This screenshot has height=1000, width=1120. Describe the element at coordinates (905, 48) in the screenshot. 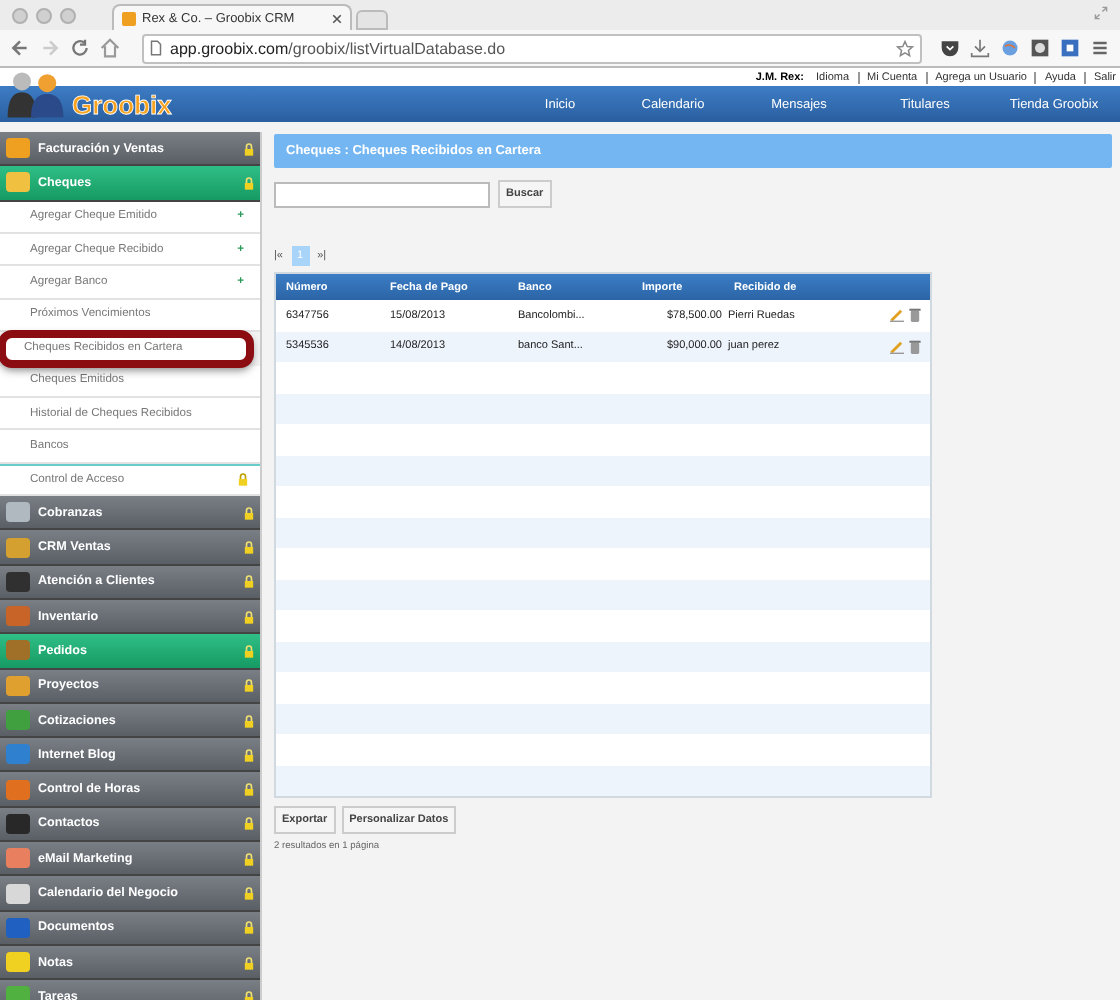

I see `star-icon` at that location.